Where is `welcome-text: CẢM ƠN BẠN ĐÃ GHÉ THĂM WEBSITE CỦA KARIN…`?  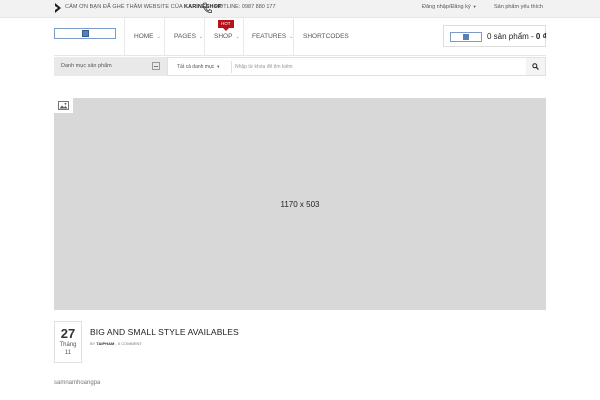 welcome-text: CẢM ƠN BẠN ĐÃ GHÉ THĂM WEBSITE CỦA KARIN… is located at coordinates (143, 7).